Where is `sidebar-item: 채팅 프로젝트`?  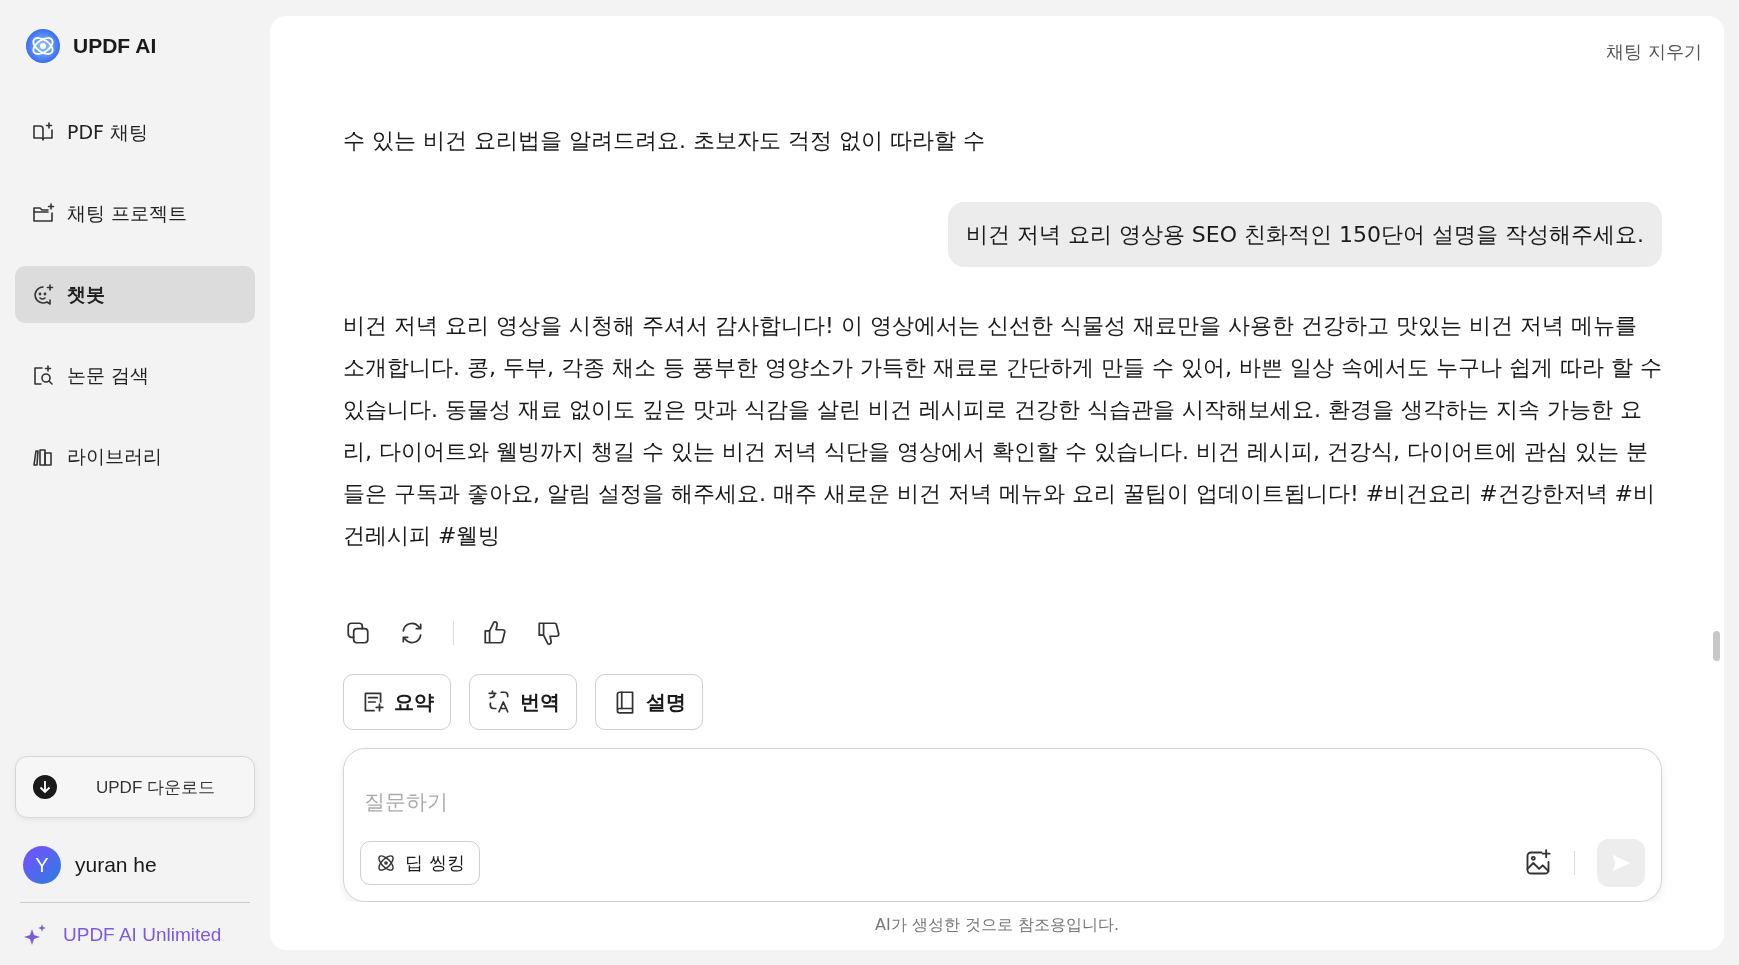
sidebar-item: 채팅 프로젝트 is located at coordinates (135, 213).